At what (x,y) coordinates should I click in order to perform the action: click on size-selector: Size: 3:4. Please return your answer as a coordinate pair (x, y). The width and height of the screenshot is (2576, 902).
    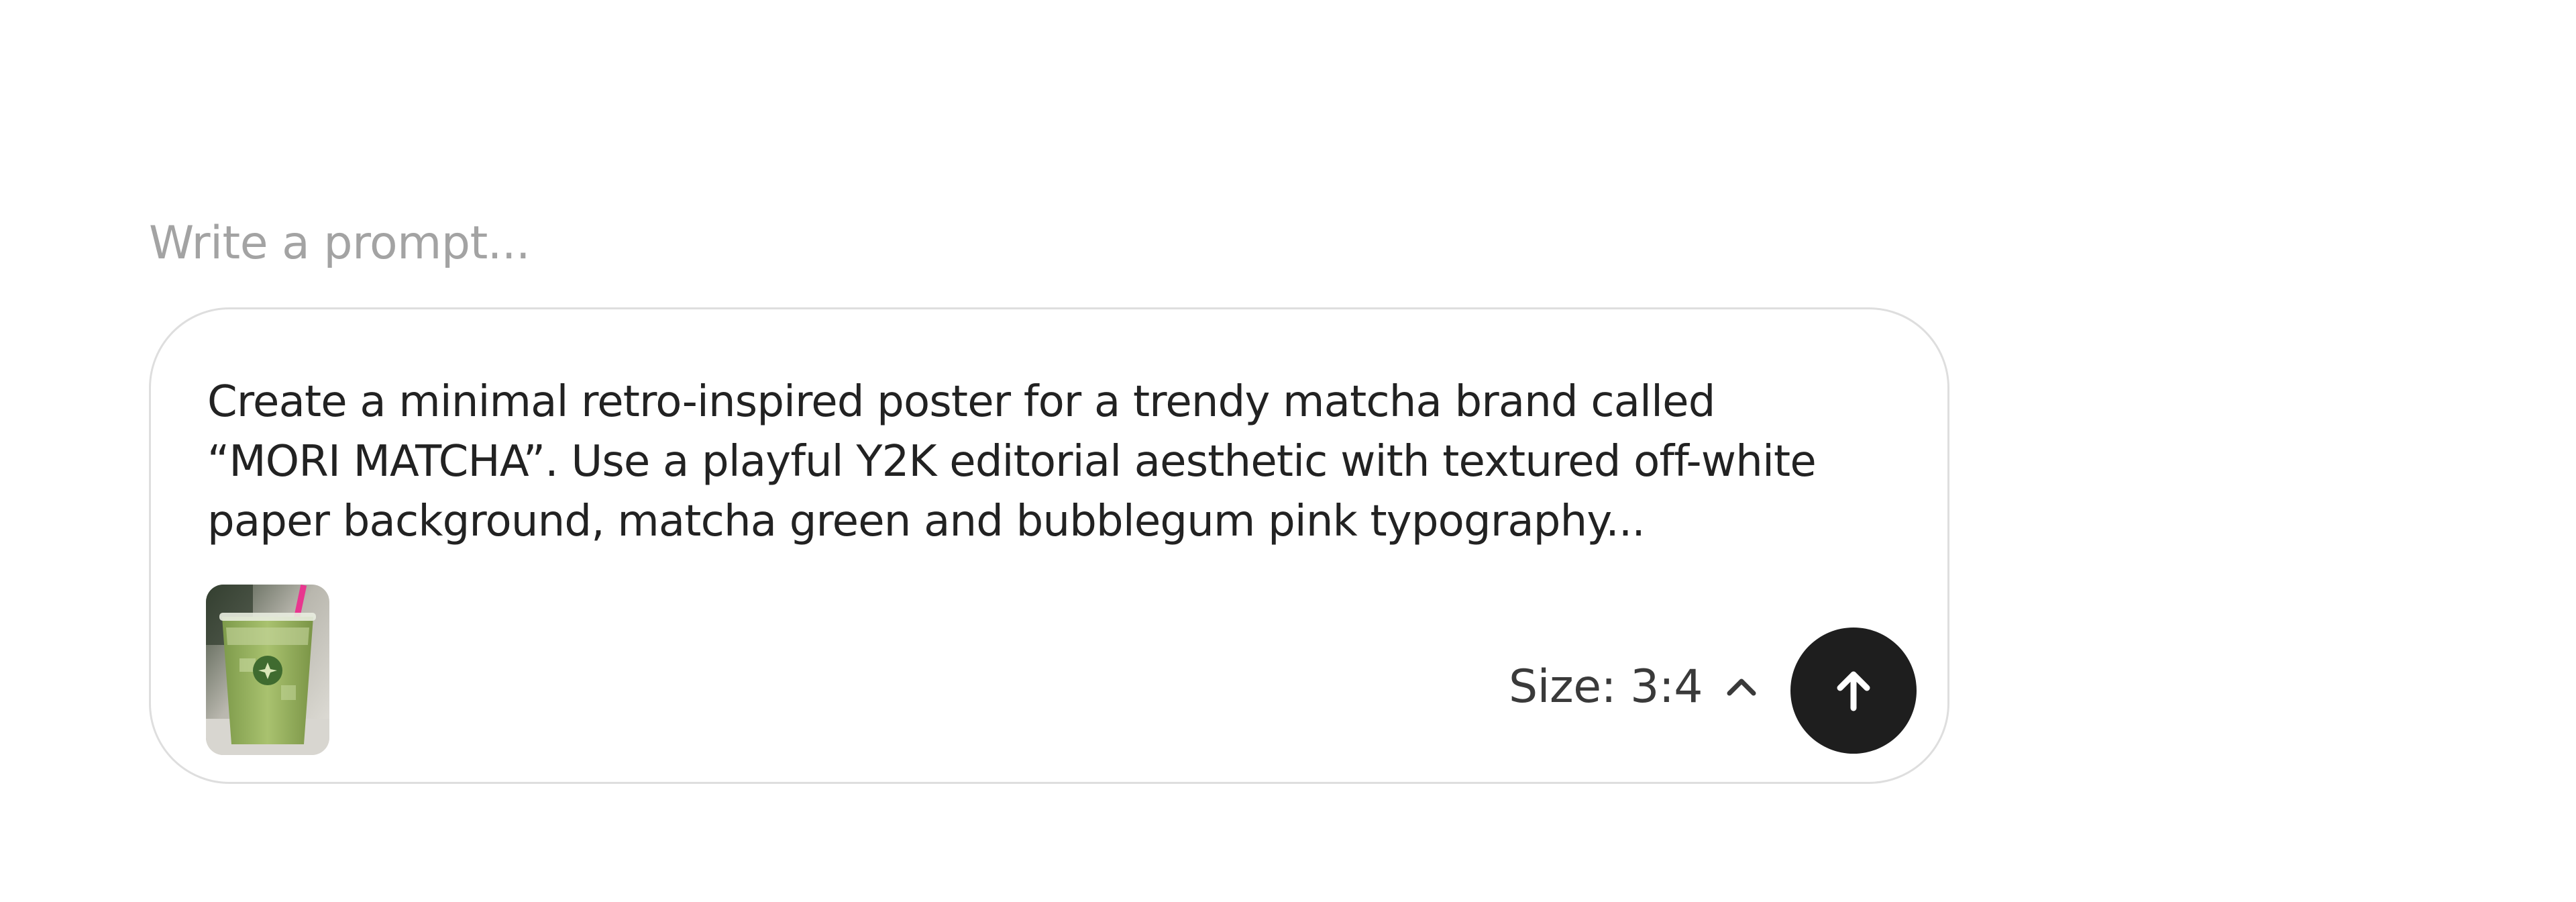
    Looking at the image, I should click on (1634, 686).